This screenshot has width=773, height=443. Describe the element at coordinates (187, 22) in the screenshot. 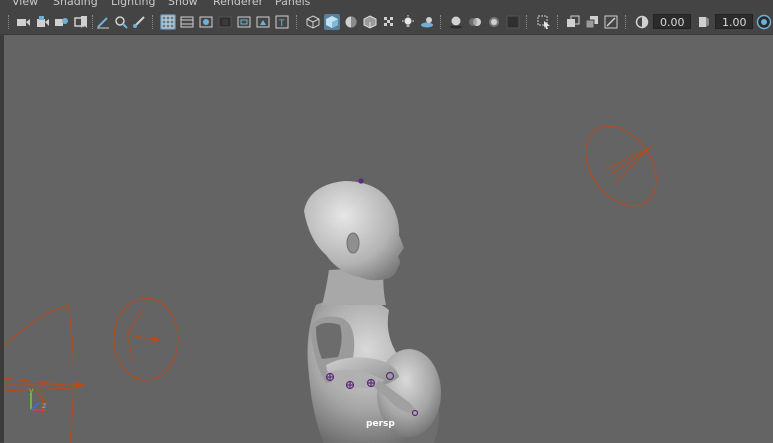

I see `film-gate-icon` at that location.